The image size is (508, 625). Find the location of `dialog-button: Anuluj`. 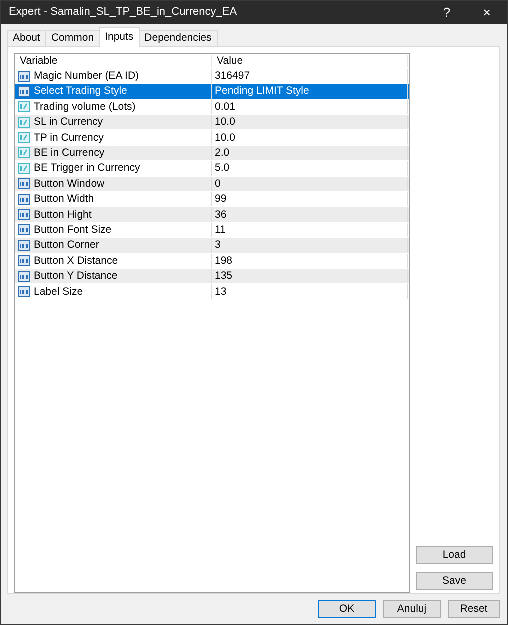

dialog-button: Anuluj is located at coordinates (412, 609).